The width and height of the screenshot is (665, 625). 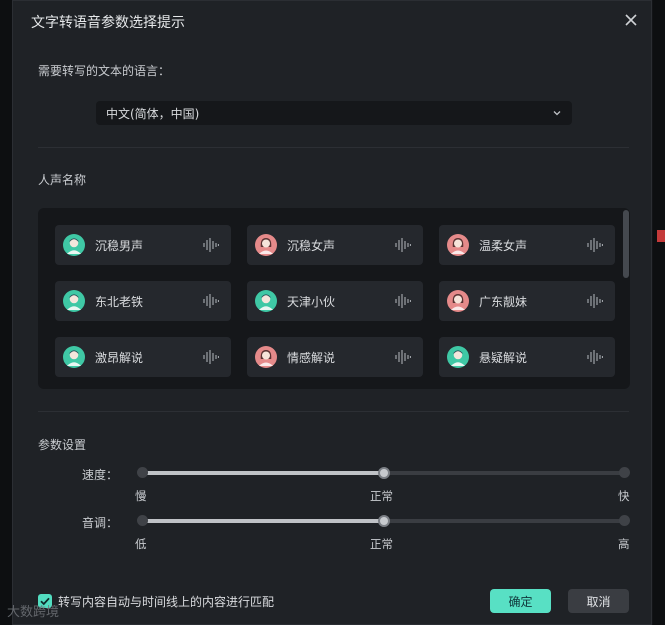 I want to click on voice-name: 天津小伙, so click(x=311, y=302).